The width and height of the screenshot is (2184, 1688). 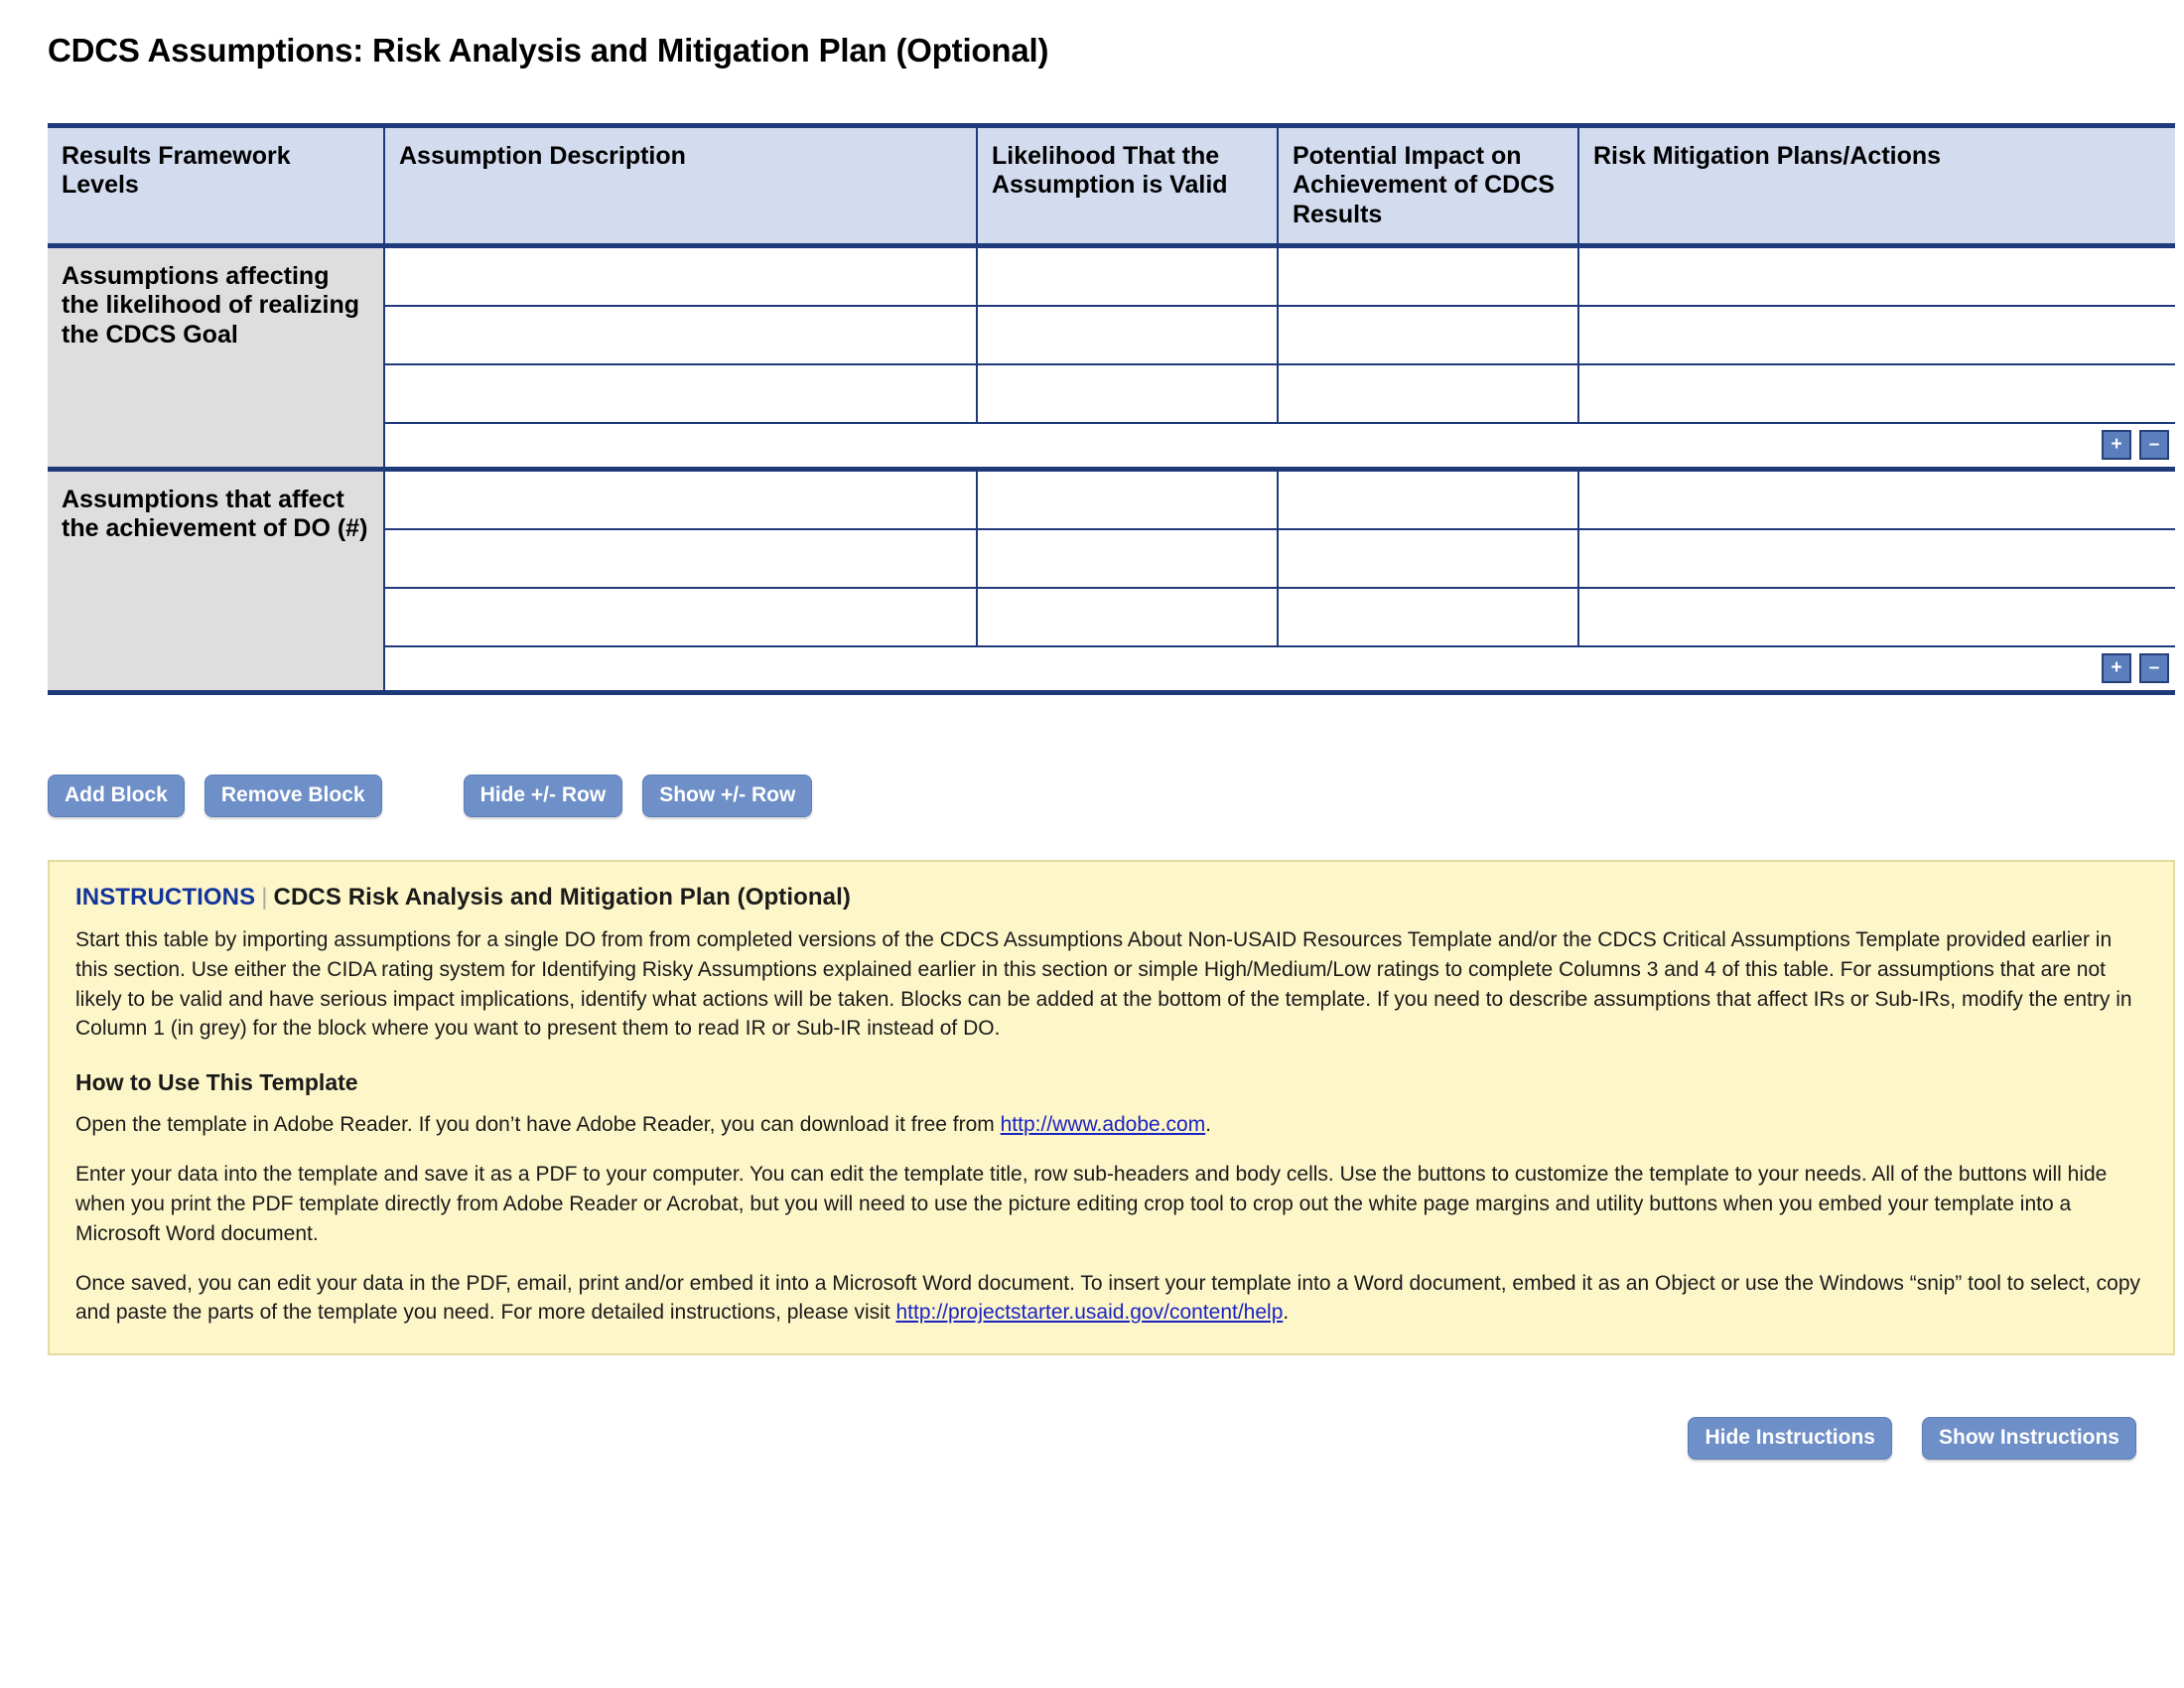 I want to click on instructions-toolbar: Hide Instructions Show Instructions, so click(x=1912, y=1438).